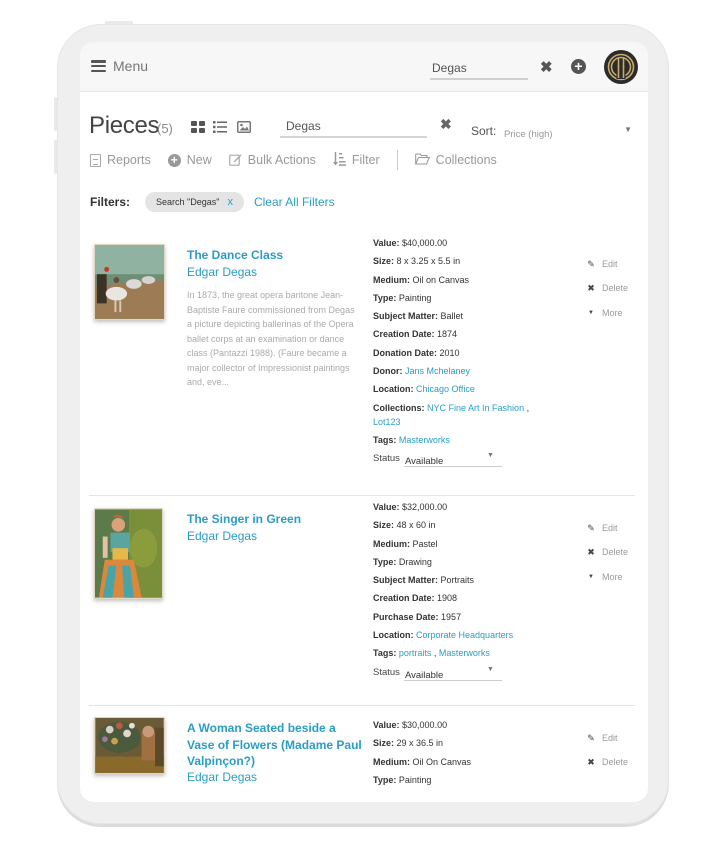 This screenshot has height=847, width=722. Describe the element at coordinates (353, 127) in the screenshot. I see `pieces-search-input` at that location.